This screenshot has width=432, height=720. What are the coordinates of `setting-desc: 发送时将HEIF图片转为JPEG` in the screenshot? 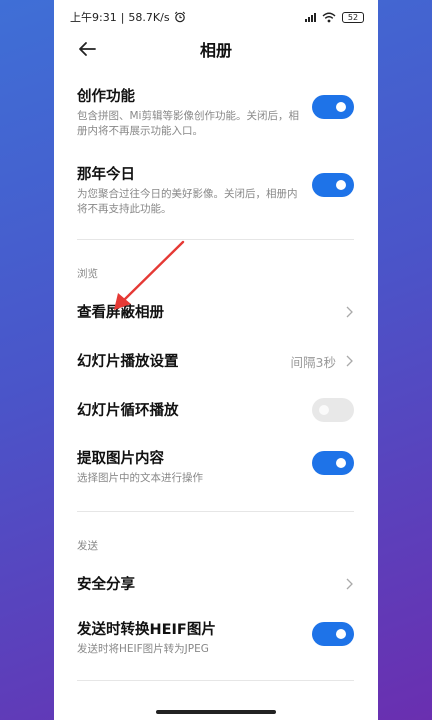 It's located at (143, 649).